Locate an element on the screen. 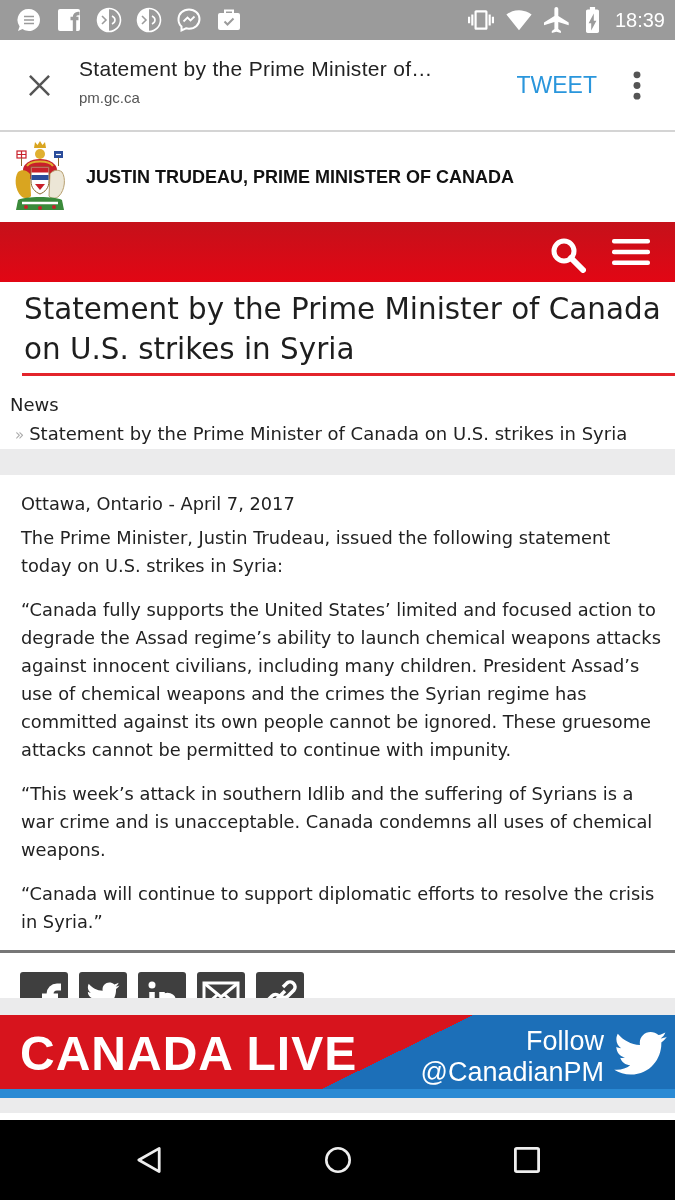 Image resolution: width=675 pixels, height=1200 pixels. bird-icon is located at coordinates (641, 1052).